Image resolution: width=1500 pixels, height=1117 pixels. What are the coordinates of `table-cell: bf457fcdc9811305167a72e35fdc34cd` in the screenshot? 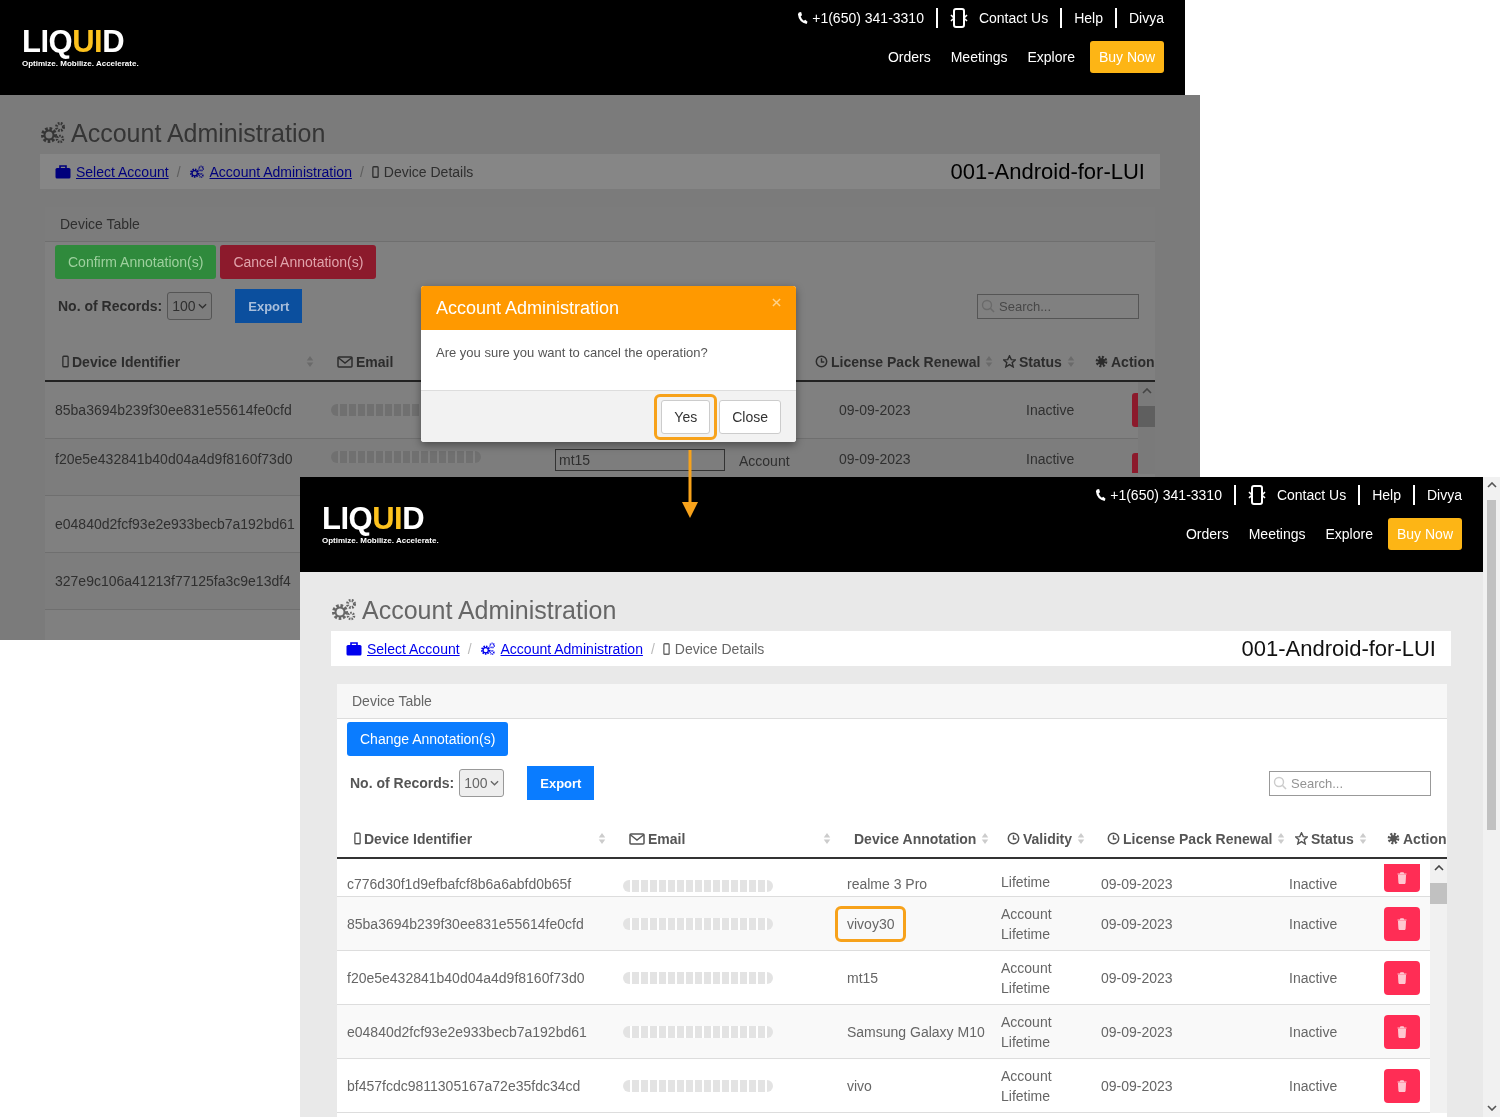 It's located at (464, 1085).